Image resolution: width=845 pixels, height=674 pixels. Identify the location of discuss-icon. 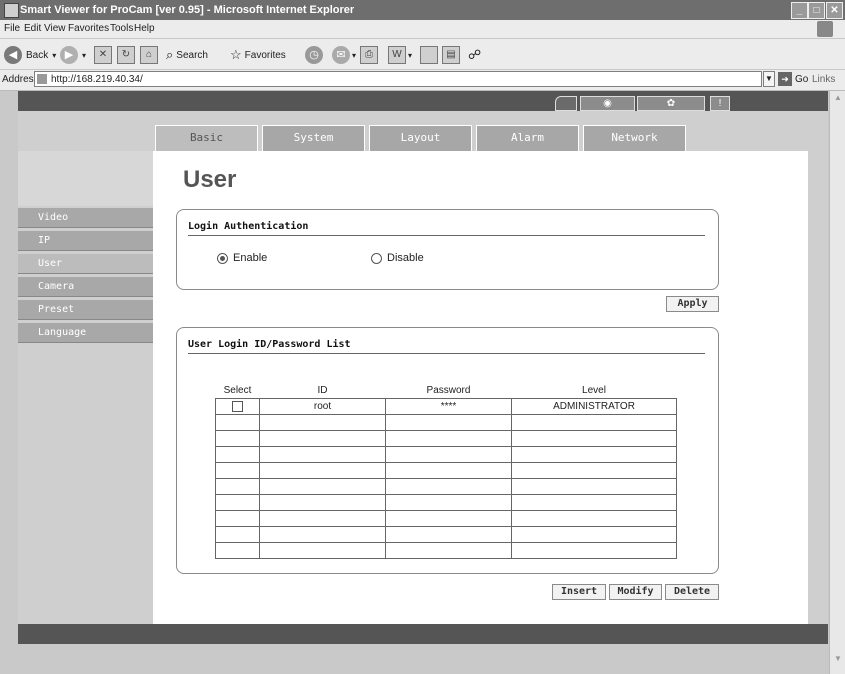
(429, 55).